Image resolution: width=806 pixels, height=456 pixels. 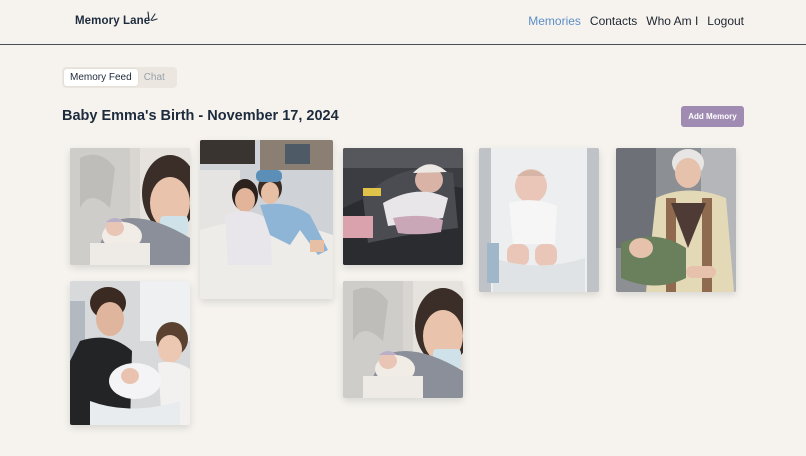 What do you see at coordinates (154, 77) in the screenshot?
I see `tab-chat: Chat` at bounding box center [154, 77].